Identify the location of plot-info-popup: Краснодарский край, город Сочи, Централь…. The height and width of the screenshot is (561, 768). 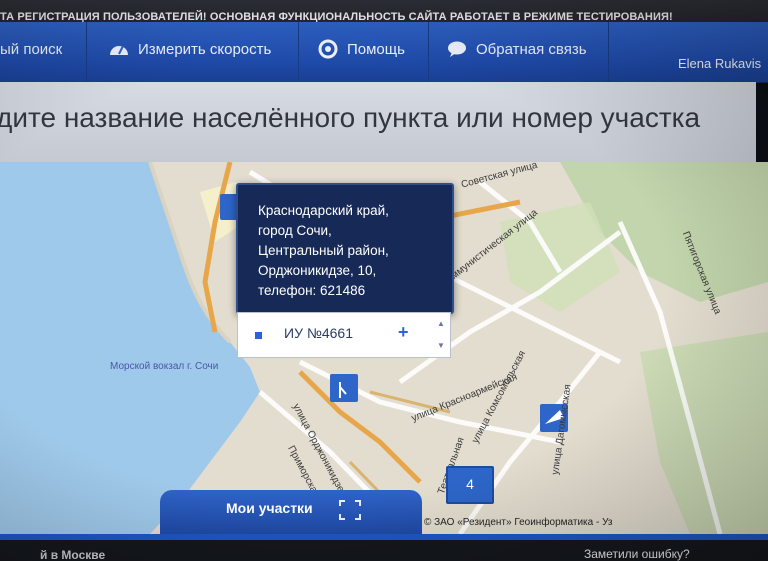
(345, 248).